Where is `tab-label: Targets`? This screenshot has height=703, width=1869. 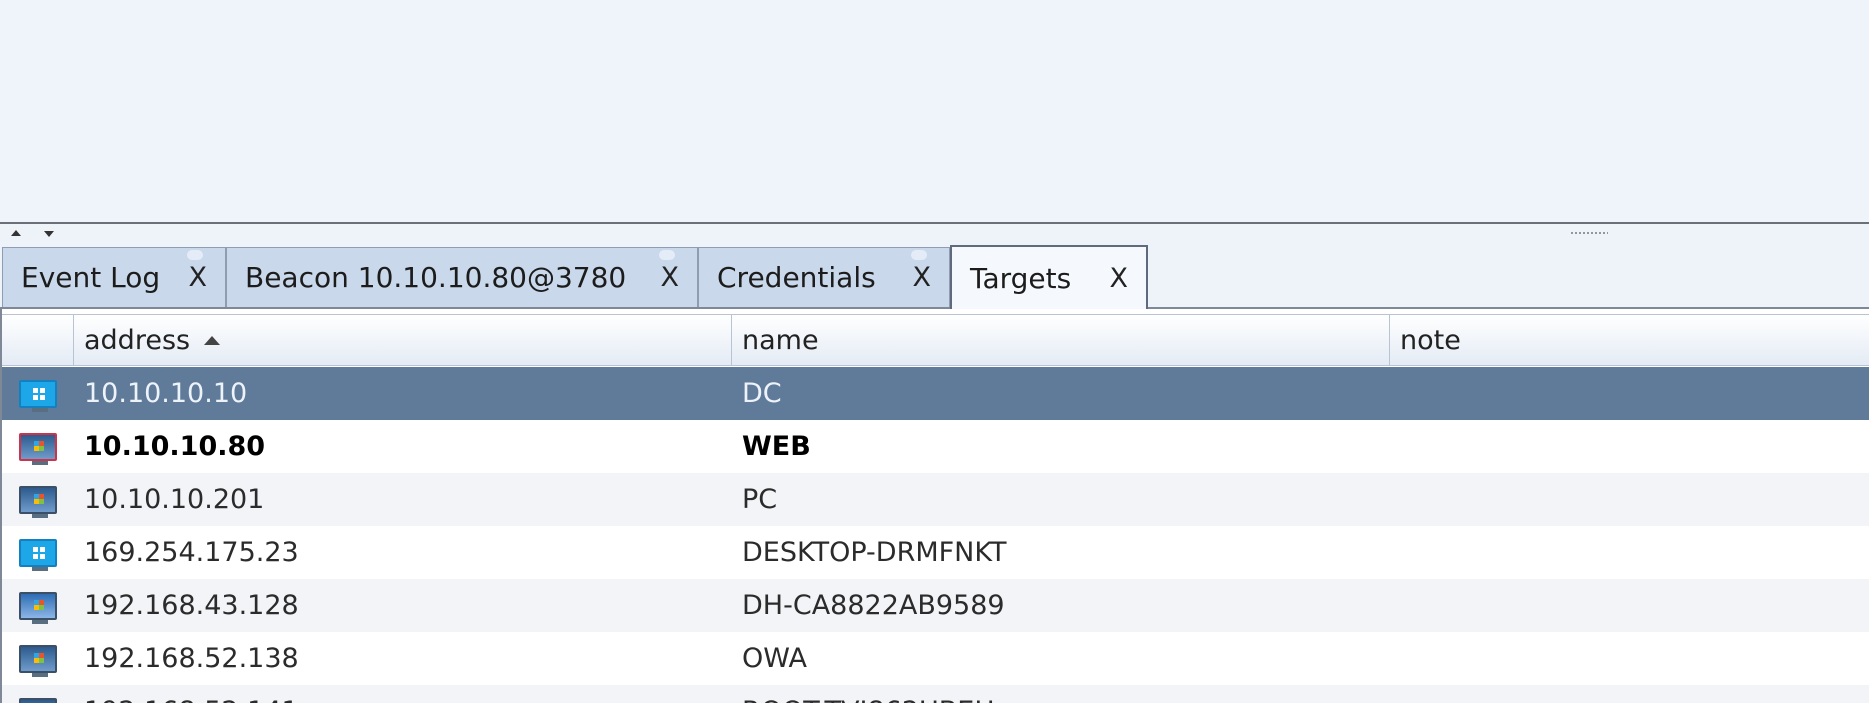
tab-label: Targets is located at coordinates (1021, 278).